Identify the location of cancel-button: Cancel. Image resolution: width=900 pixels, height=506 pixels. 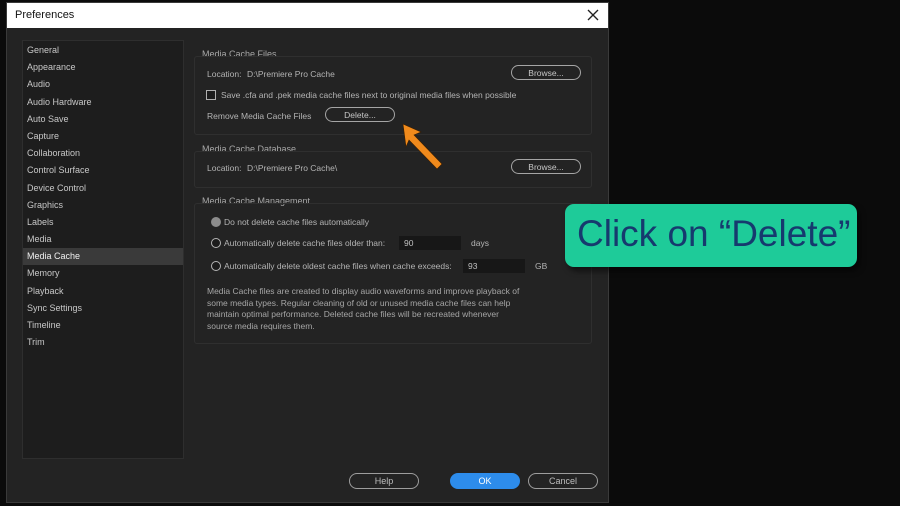
(563, 481).